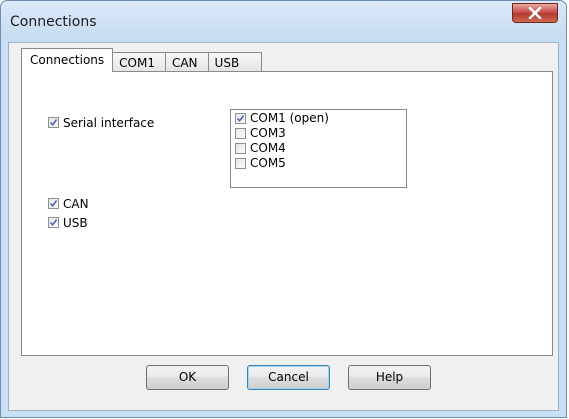 This screenshot has height=419, width=569. Describe the element at coordinates (318, 148) in the screenshot. I see `com-port-list: COM1 (open) COM3 COM4 COM5` at that location.